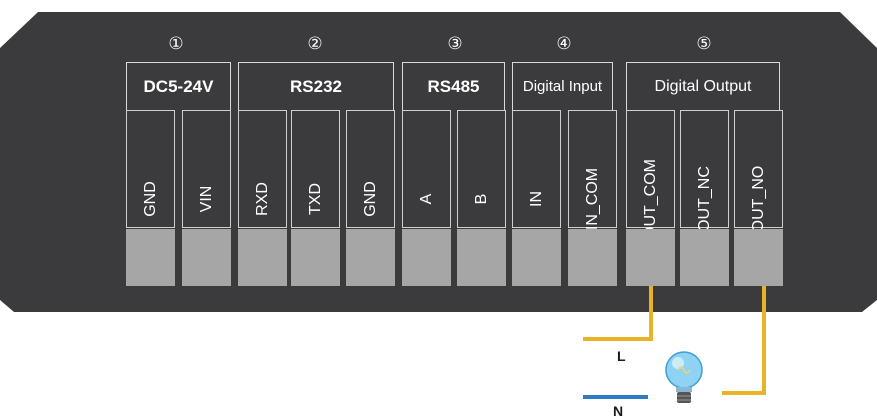  I want to click on load-return-wire, so click(744, 340).